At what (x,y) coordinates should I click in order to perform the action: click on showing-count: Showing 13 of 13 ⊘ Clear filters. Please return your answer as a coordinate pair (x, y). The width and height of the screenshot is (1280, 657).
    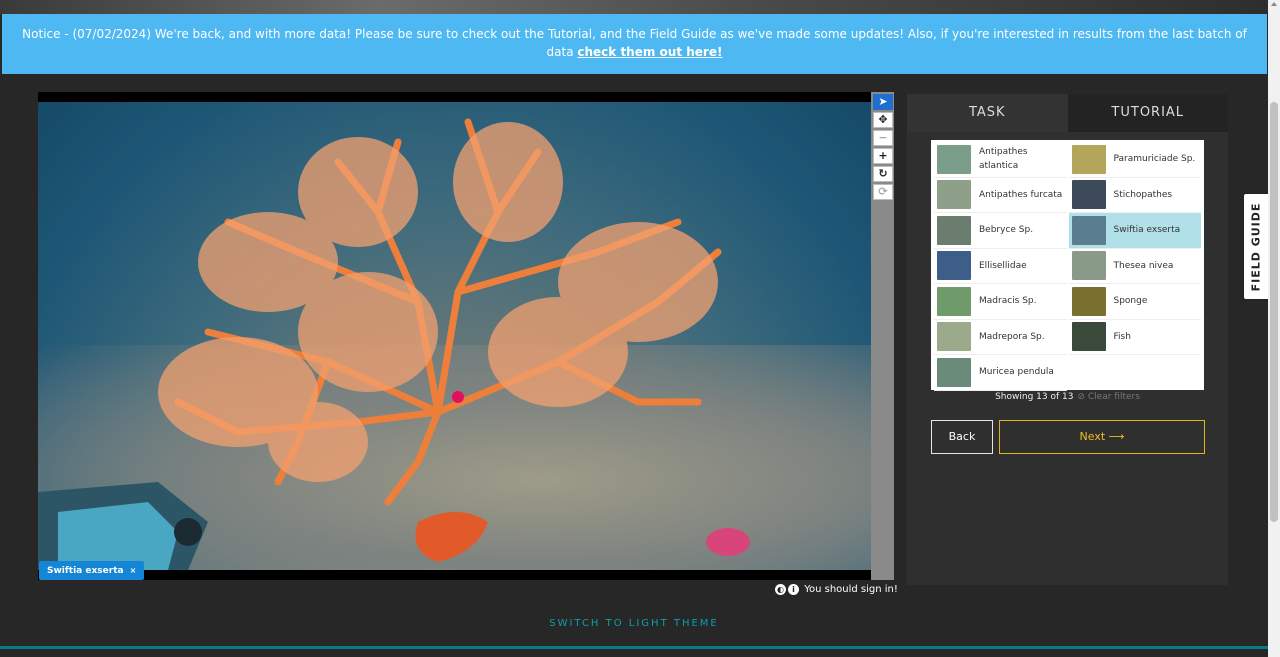
    Looking at the image, I should click on (1067, 397).